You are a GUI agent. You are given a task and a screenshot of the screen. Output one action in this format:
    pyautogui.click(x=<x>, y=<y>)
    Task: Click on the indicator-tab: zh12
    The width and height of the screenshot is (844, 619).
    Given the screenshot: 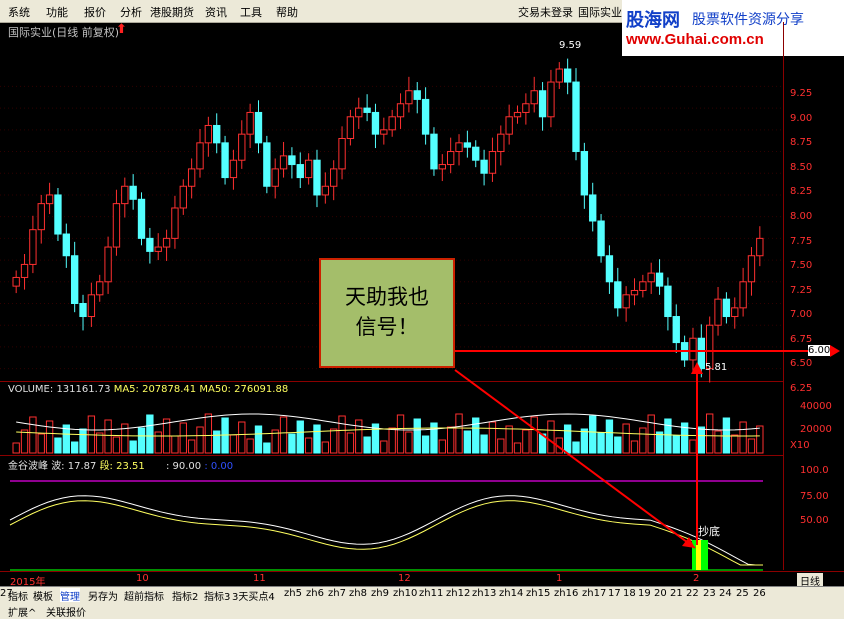 What is the action you would take?
    pyautogui.click(x=458, y=593)
    